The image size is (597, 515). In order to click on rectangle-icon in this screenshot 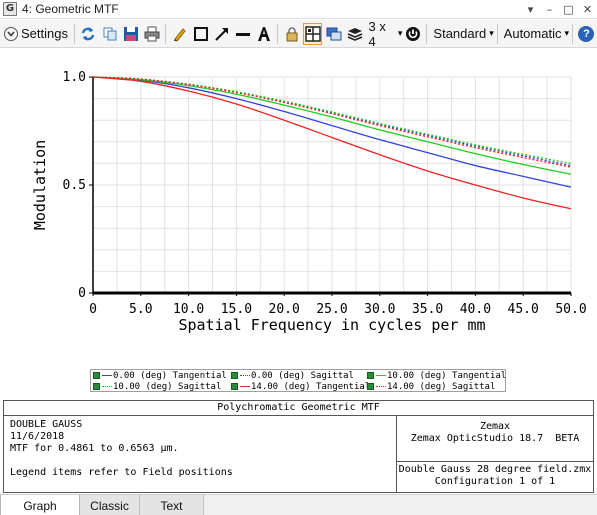, I will do `click(200, 34)`.